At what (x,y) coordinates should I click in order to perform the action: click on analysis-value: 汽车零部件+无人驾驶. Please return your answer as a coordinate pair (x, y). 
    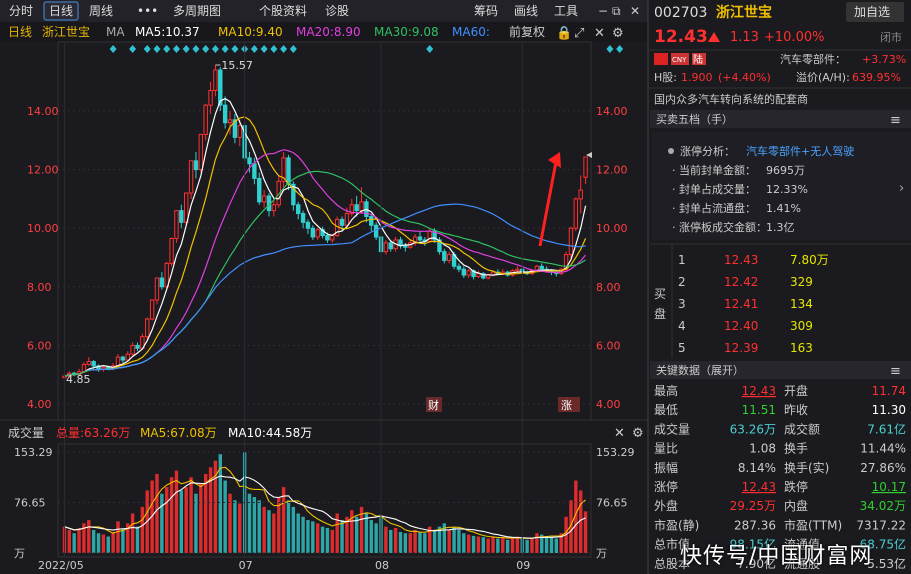
    Looking at the image, I should click on (800, 151).